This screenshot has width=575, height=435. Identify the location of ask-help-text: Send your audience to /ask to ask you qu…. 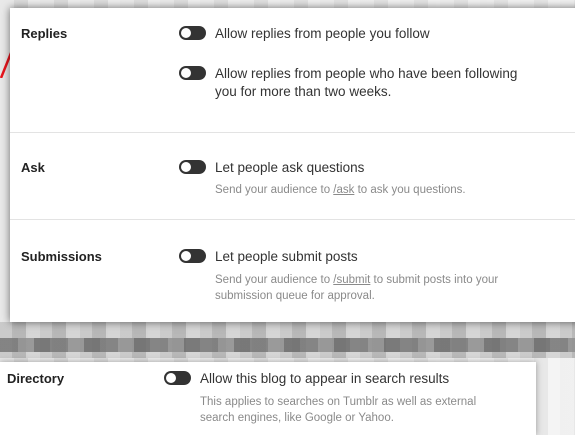
(340, 190).